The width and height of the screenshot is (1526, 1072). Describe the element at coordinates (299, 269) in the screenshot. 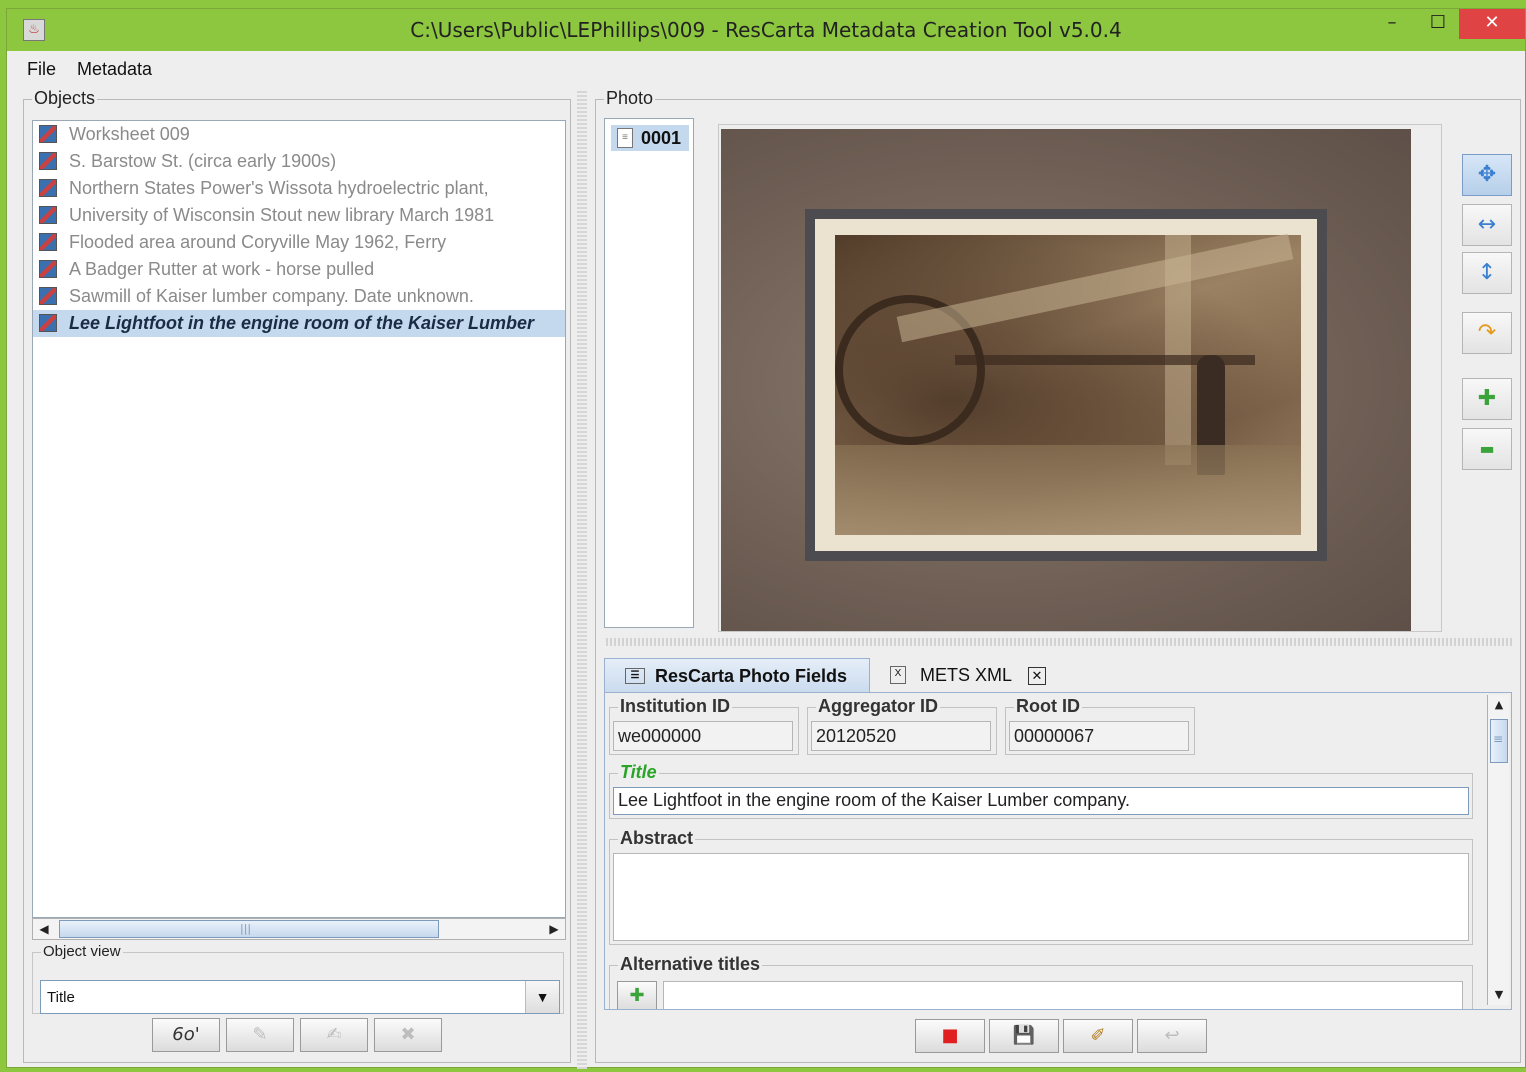

I see `list-item: A Badger Rutter at work - horse pulled` at that location.